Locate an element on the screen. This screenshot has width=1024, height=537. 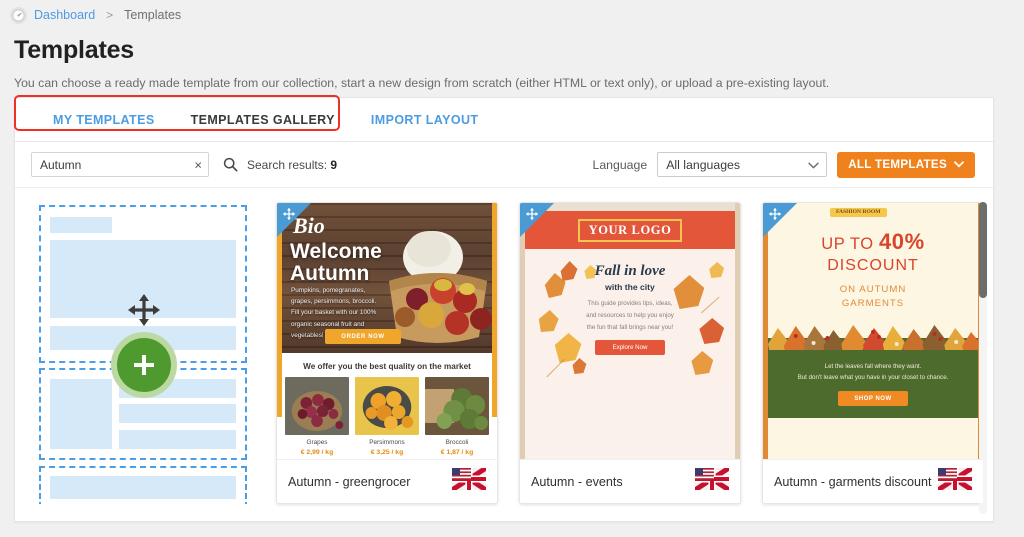
template-name: Autumn - events is located at coordinates (577, 481).